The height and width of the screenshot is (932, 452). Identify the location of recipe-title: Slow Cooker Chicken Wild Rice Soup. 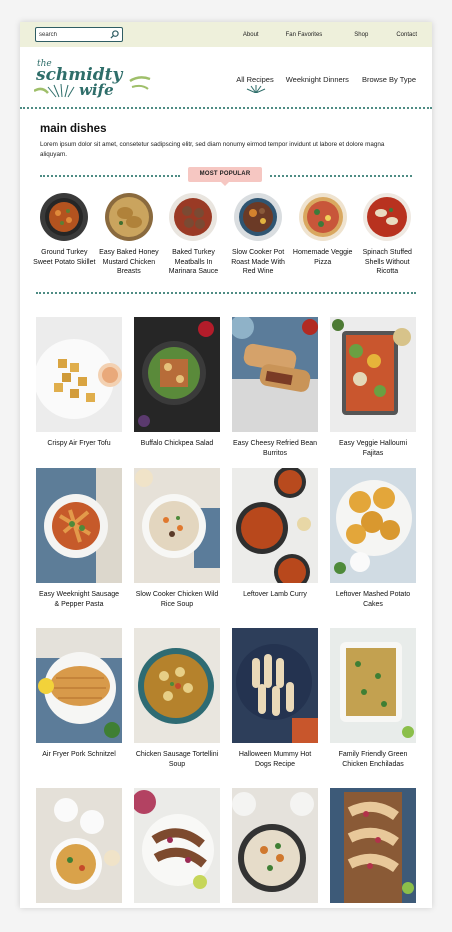
(177, 600).